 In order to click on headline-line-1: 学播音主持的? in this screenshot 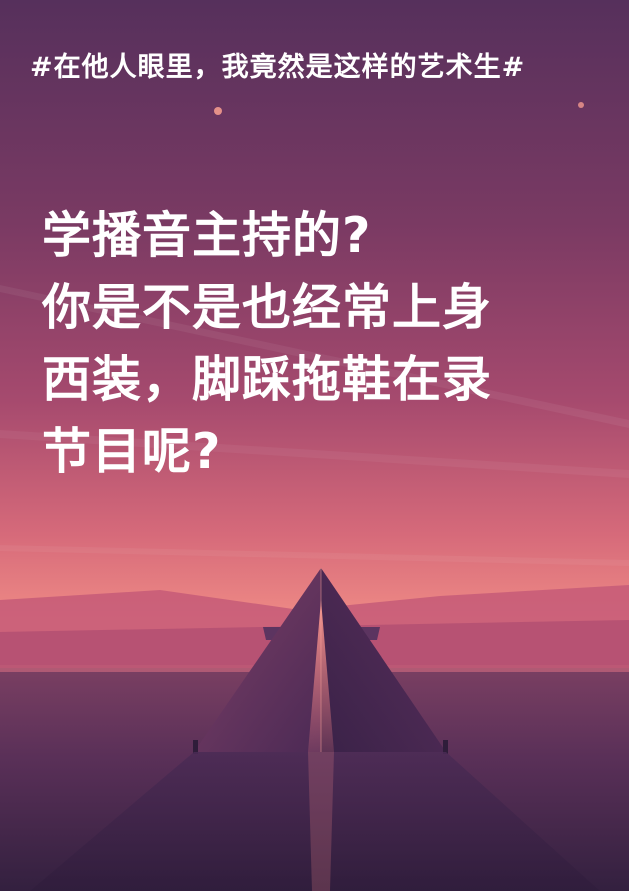, I will do `click(207, 235)`.